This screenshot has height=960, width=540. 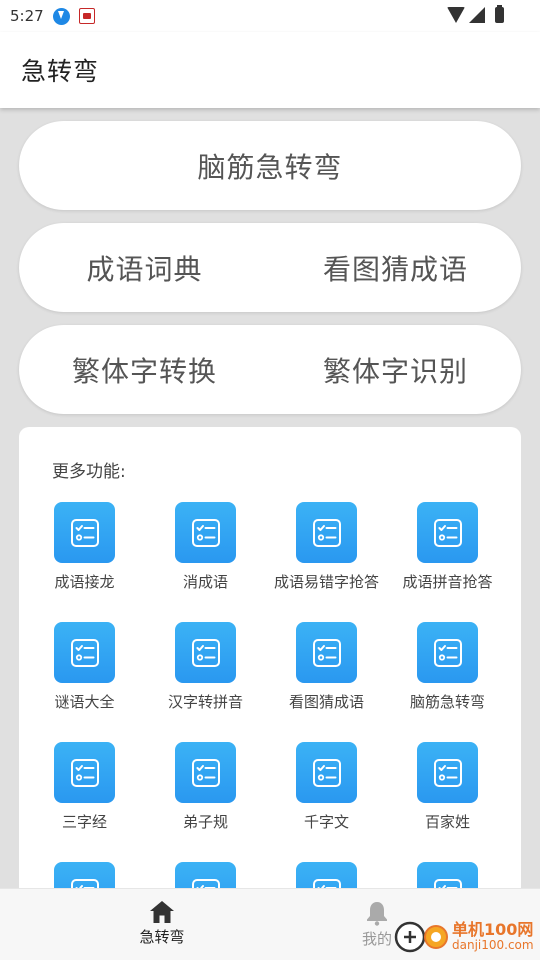 What do you see at coordinates (270, 16) in the screenshot?
I see `status-bar: 5:27` at bounding box center [270, 16].